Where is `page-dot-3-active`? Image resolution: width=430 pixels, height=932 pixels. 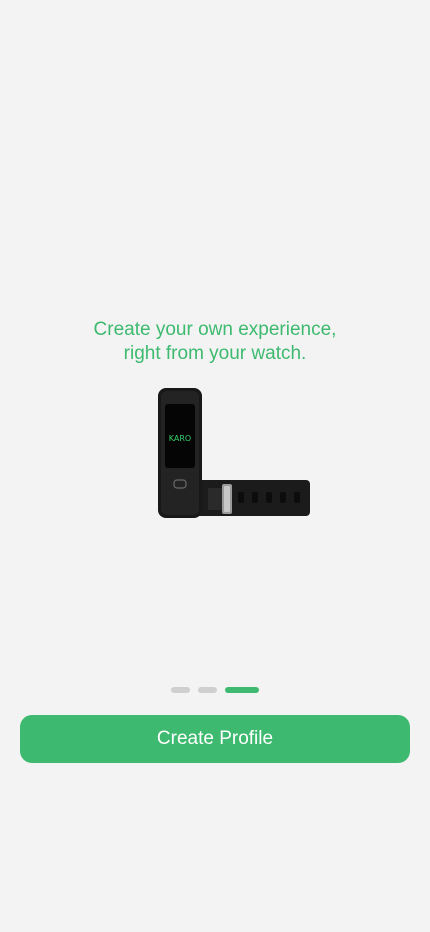
page-dot-3-active is located at coordinates (242, 690).